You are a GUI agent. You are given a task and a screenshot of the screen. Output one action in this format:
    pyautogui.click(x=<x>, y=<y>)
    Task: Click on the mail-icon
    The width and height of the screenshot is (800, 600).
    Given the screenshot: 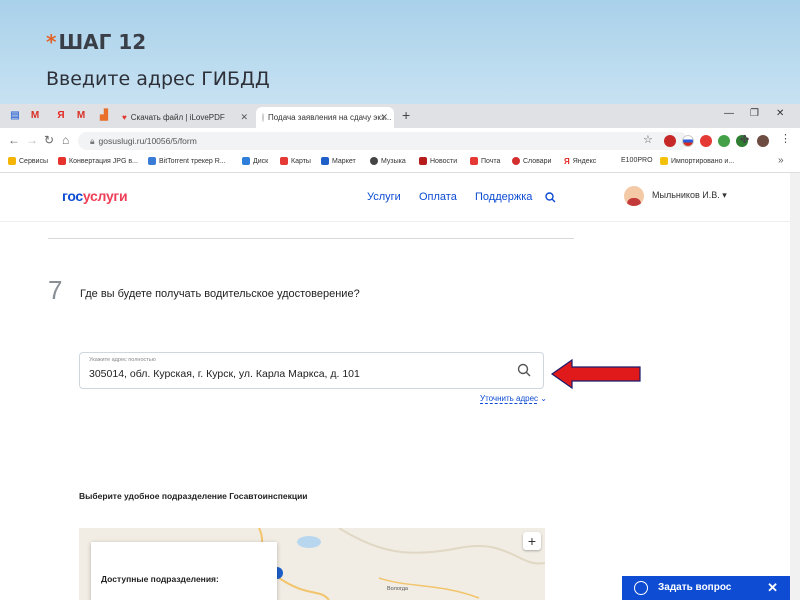 What is the action you would take?
    pyautogui.click(x=474, y=161)
    